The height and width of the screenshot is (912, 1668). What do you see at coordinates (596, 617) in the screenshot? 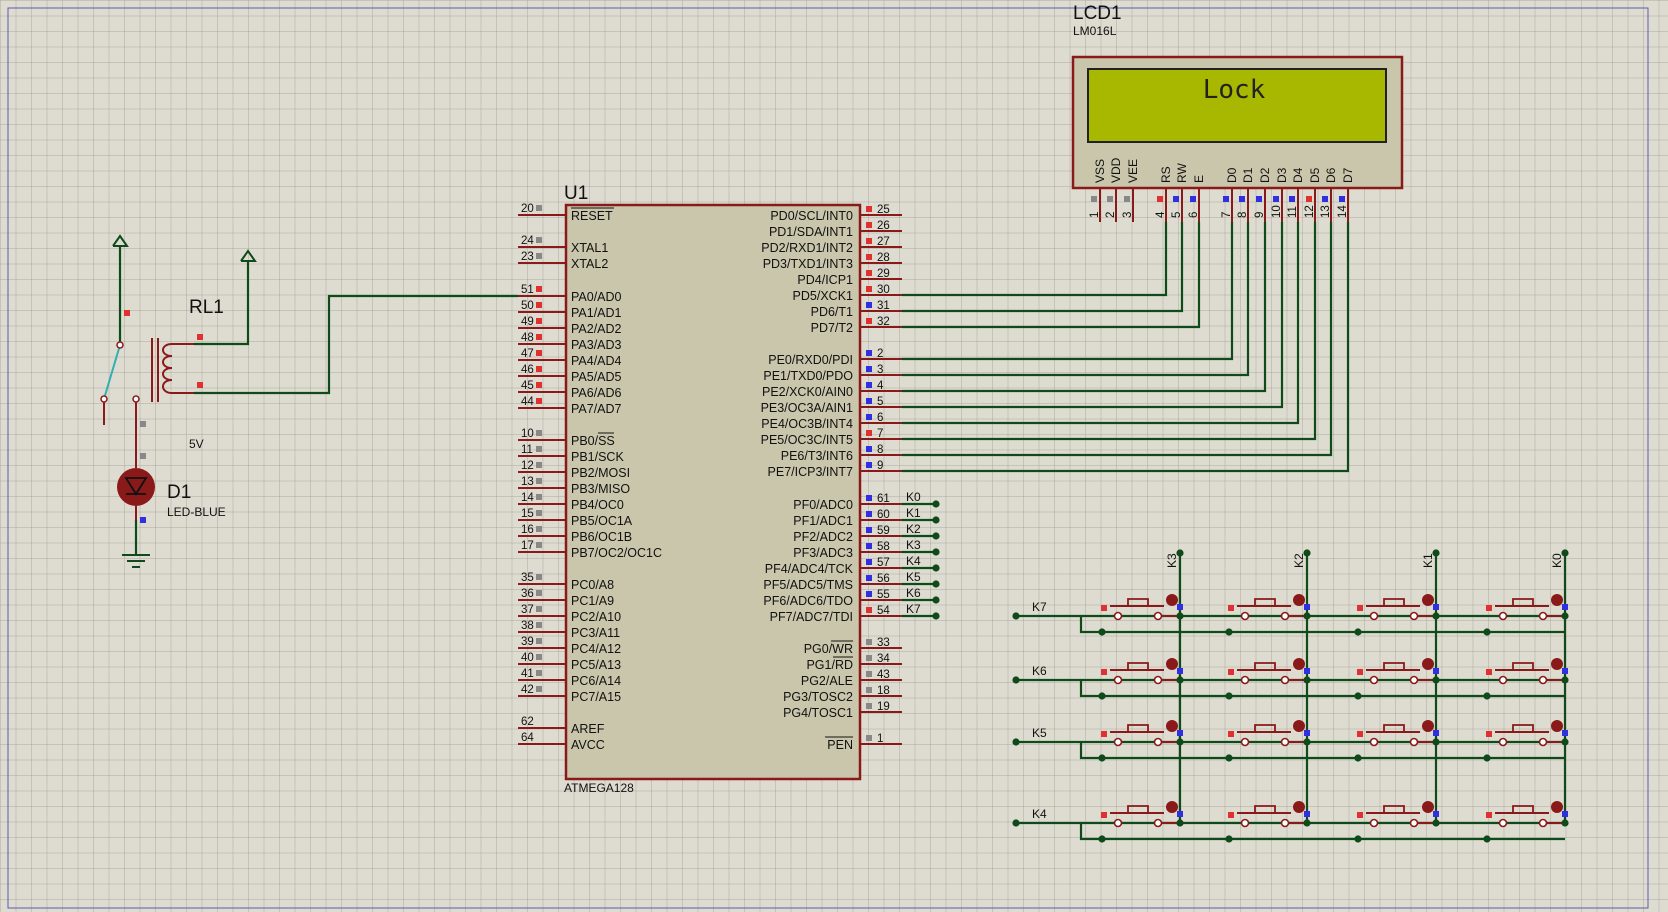
I see `pin-name: PC2/A10` at bounding box center [596, 617].